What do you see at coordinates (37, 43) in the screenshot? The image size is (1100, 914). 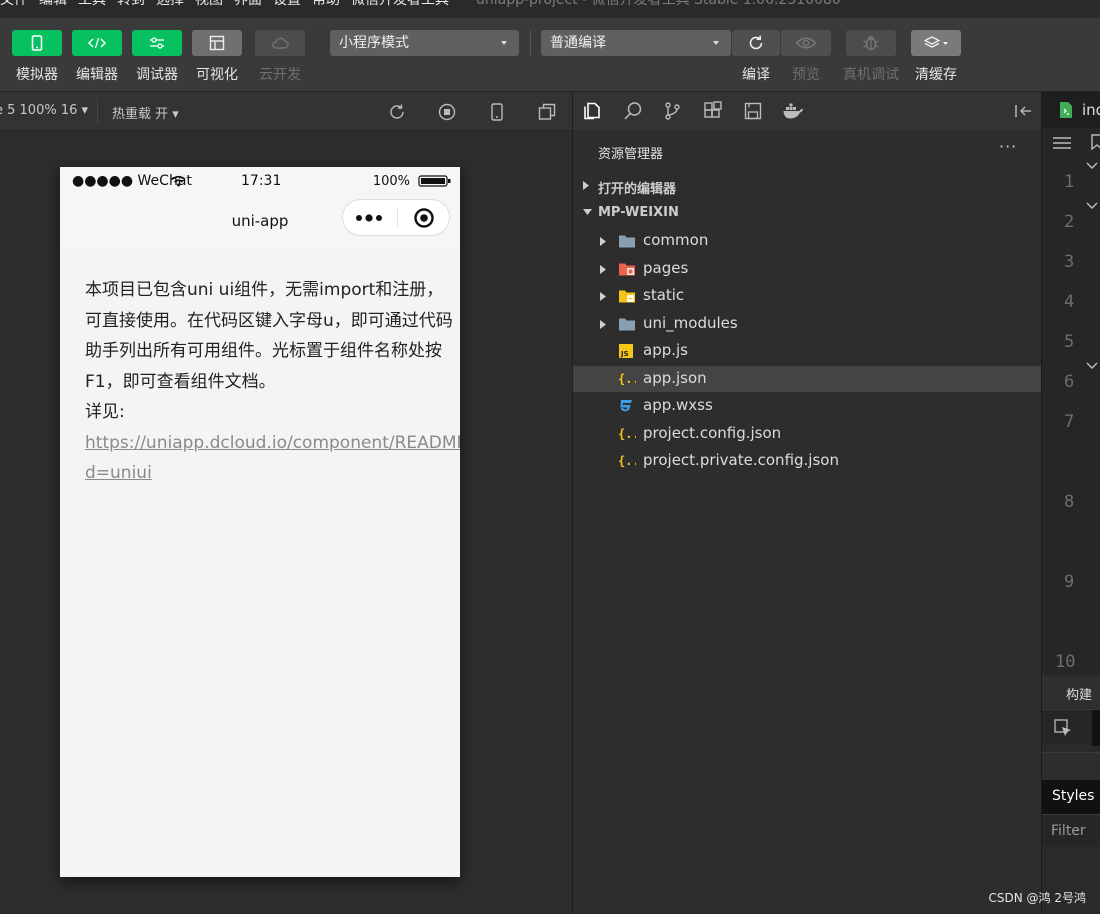 I see `simulator-button` at bounding box center [37, 43].